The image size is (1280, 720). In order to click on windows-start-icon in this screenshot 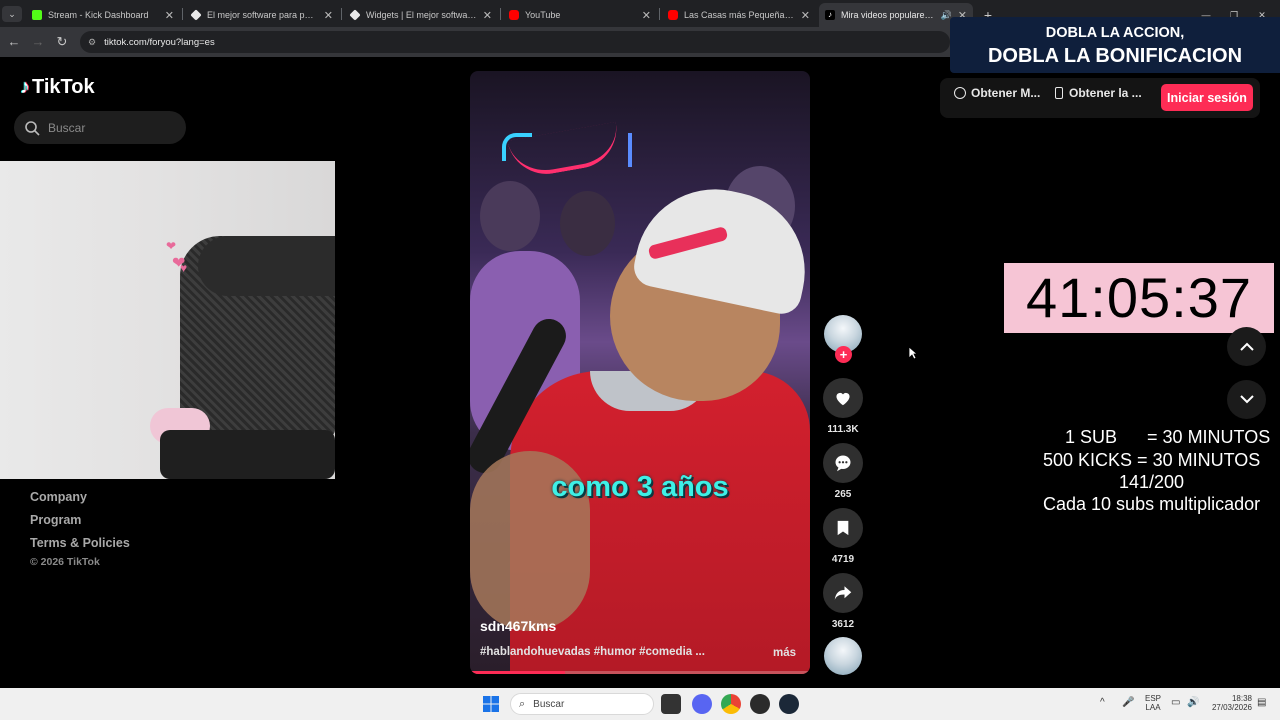, I will do `click(491, 704)`.